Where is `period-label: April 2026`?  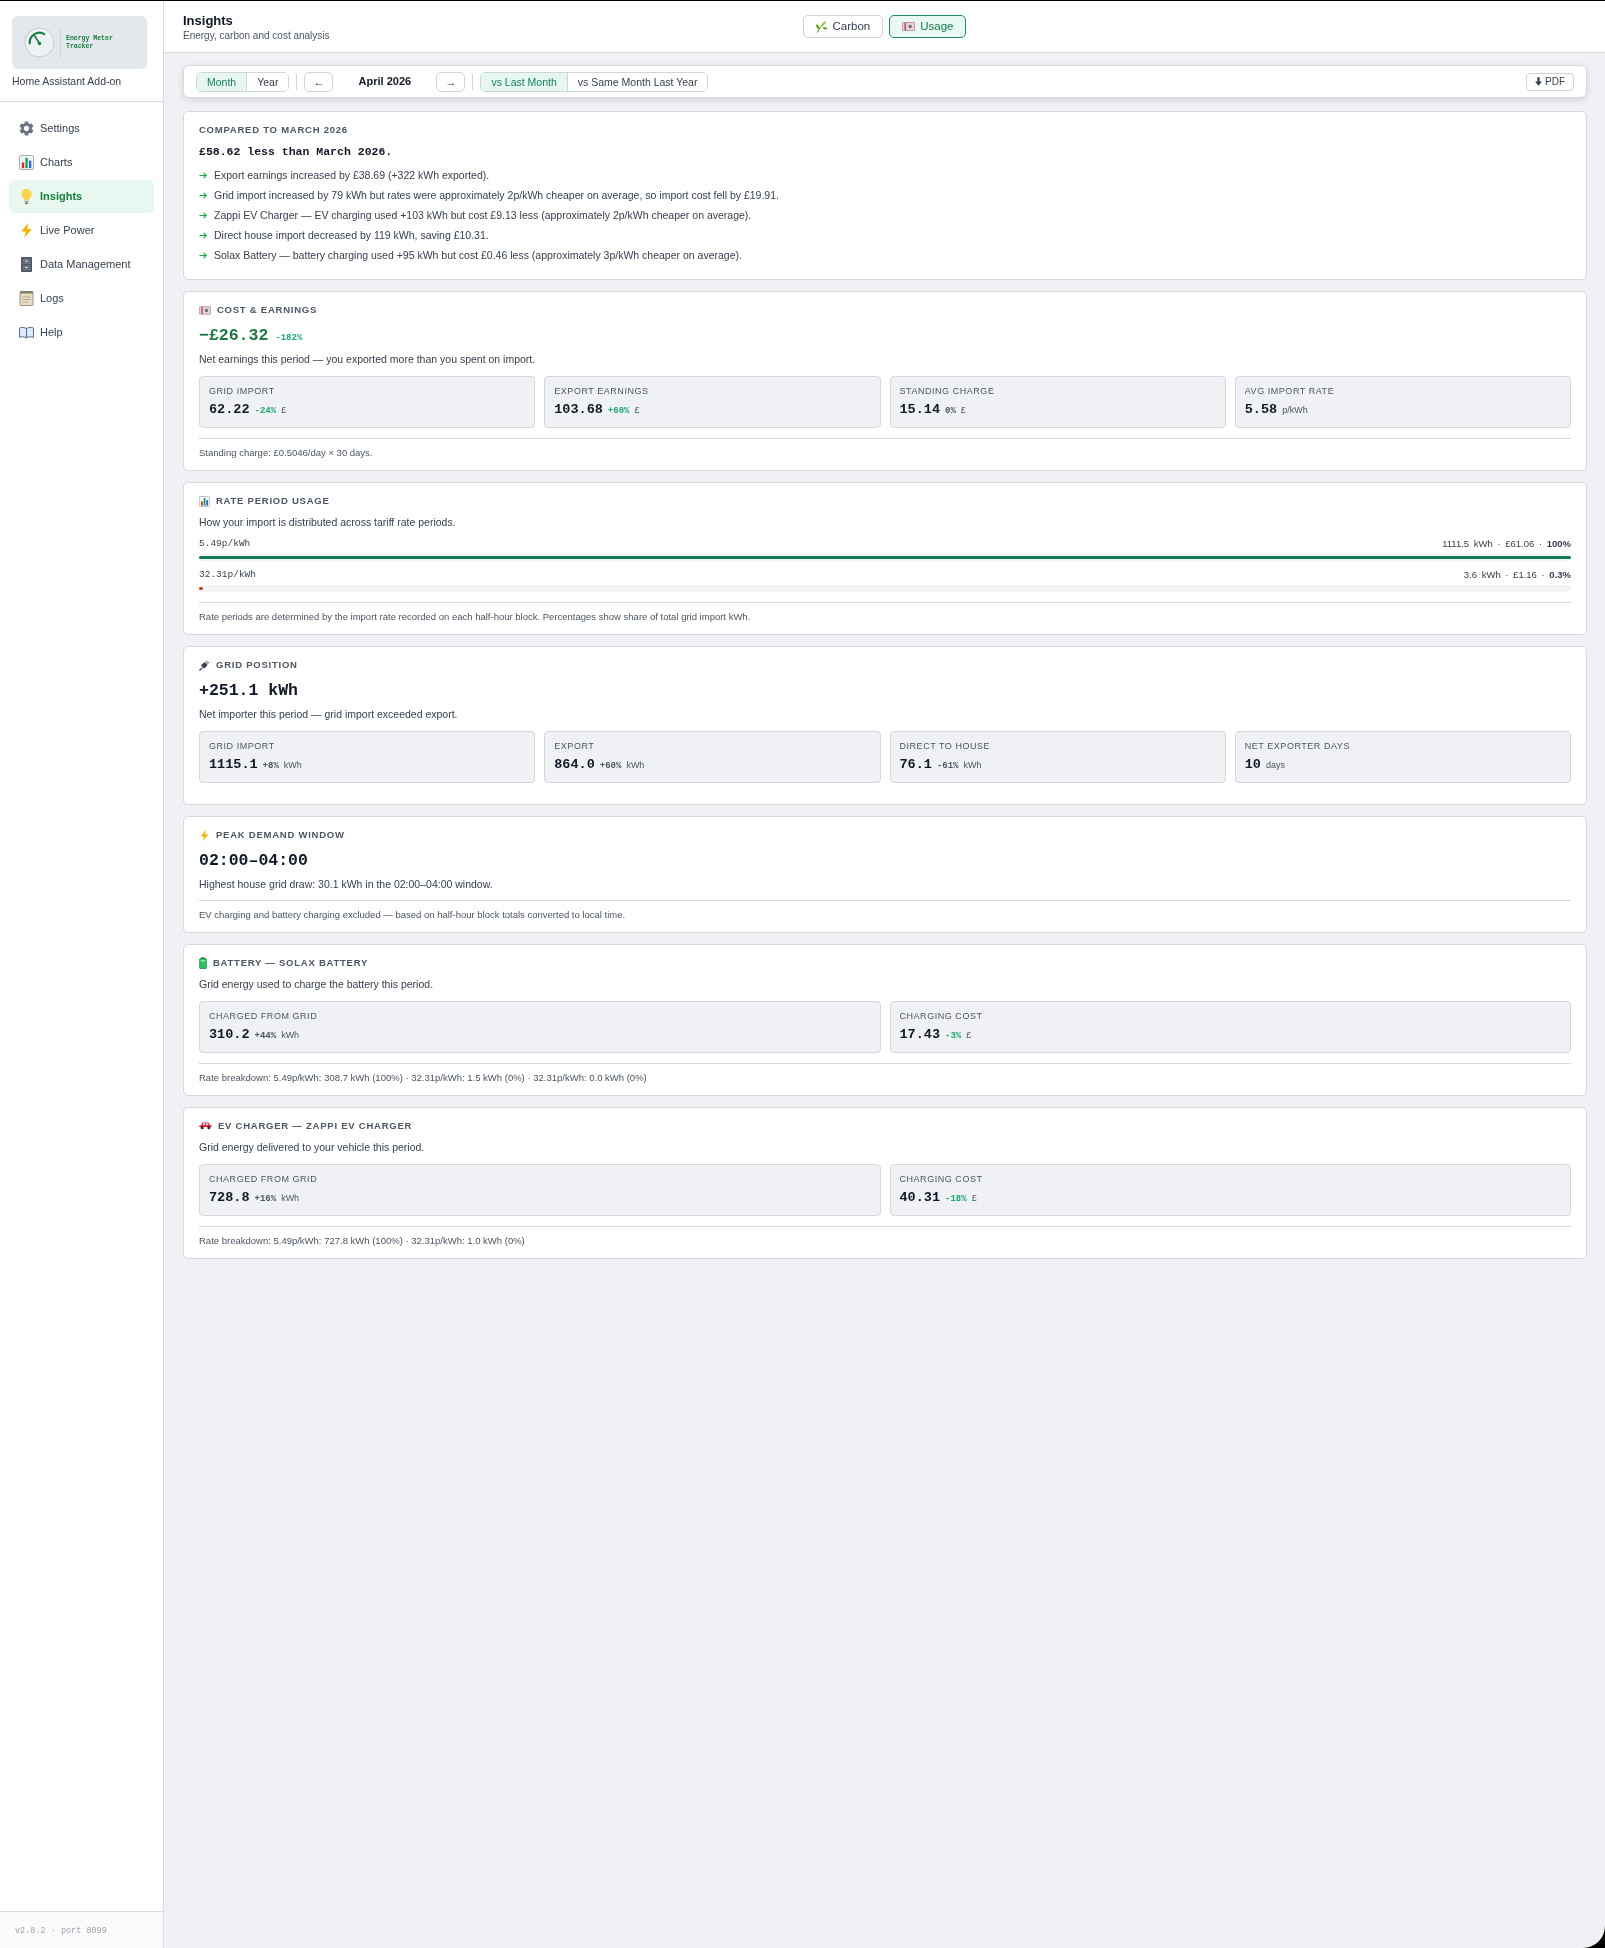 period-label: April 2026 is located at coordinates (385, 82).